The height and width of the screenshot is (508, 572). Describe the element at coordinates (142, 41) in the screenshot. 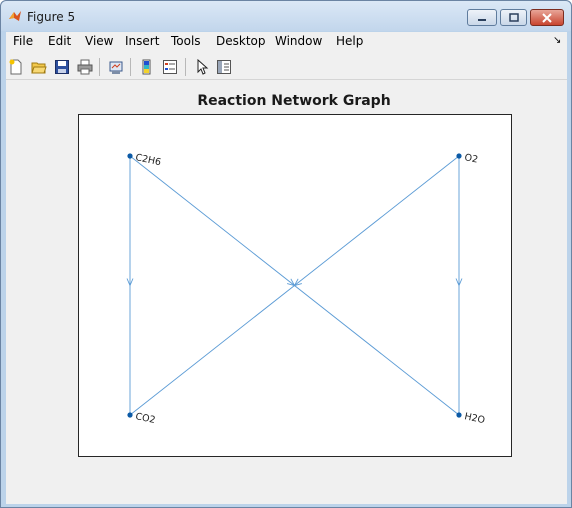

I see `menu-insert: Insert` at that location.